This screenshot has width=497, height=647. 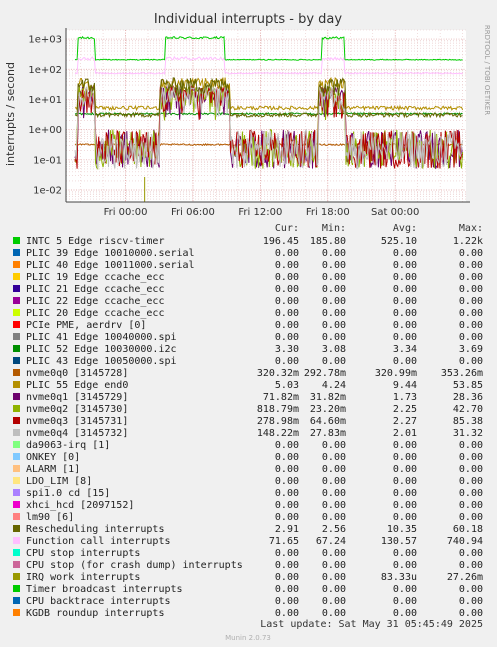 I want to click on legend-min-value: 3.08, so click(x=334, y=349).